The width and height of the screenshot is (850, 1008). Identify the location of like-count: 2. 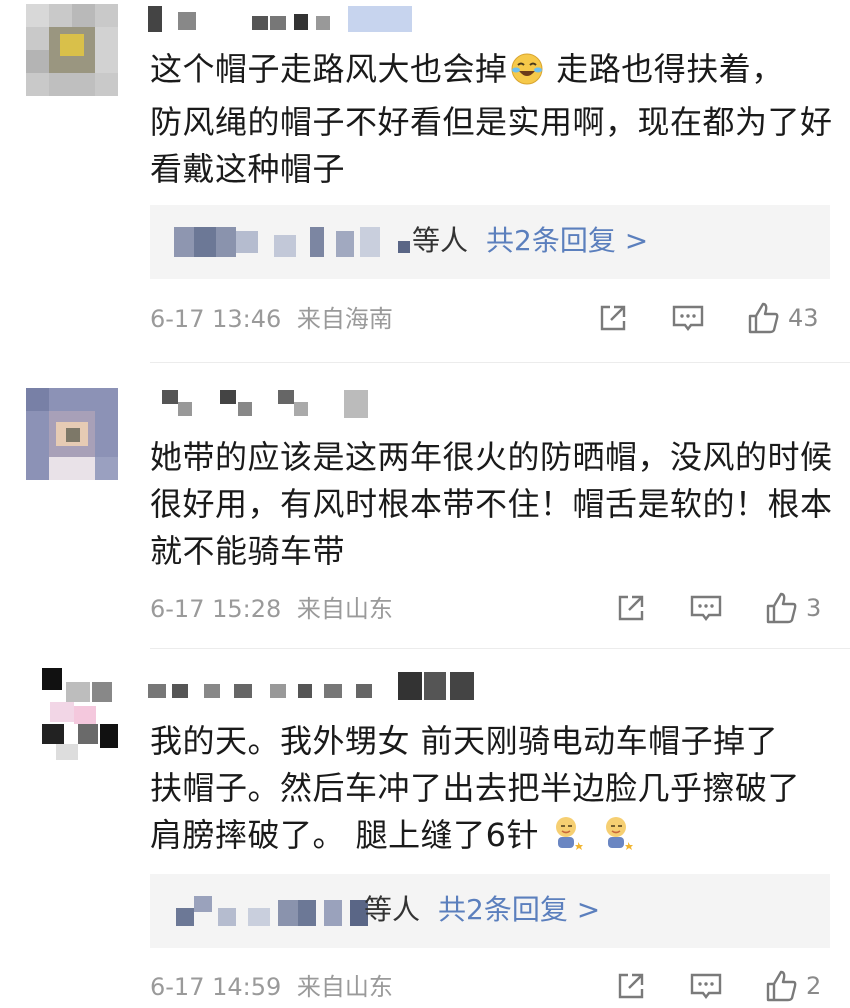
(814, 986).